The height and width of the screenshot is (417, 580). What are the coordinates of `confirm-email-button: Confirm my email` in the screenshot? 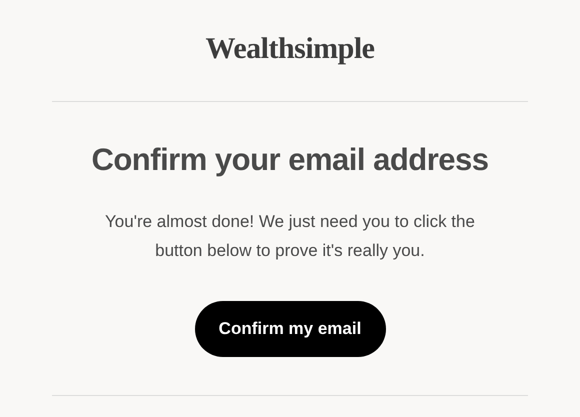 It's located at (290, 329).